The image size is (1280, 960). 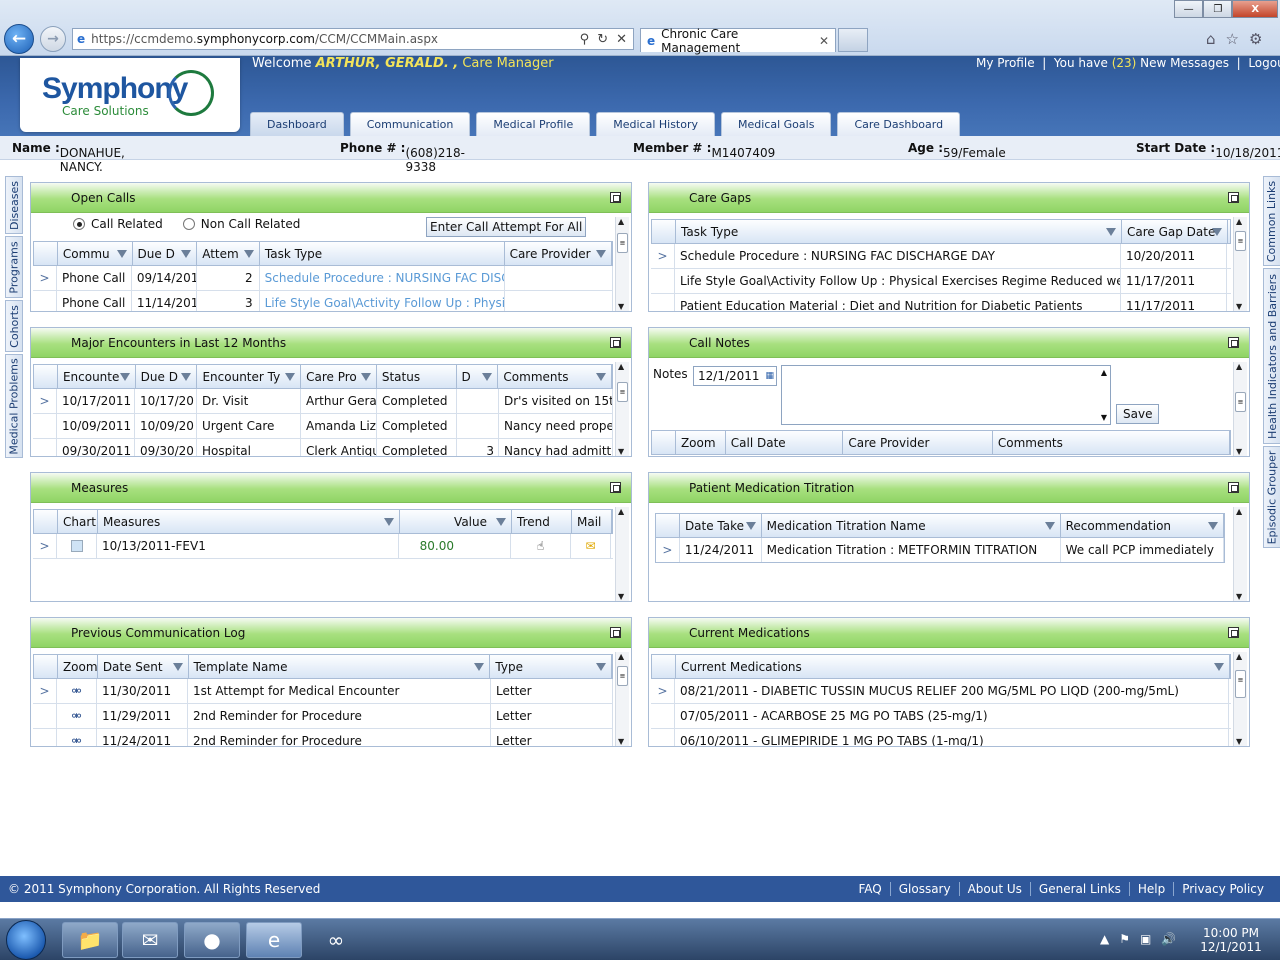 I want to click on my-profile-link: My Profile, so click(x=1005, y=63).